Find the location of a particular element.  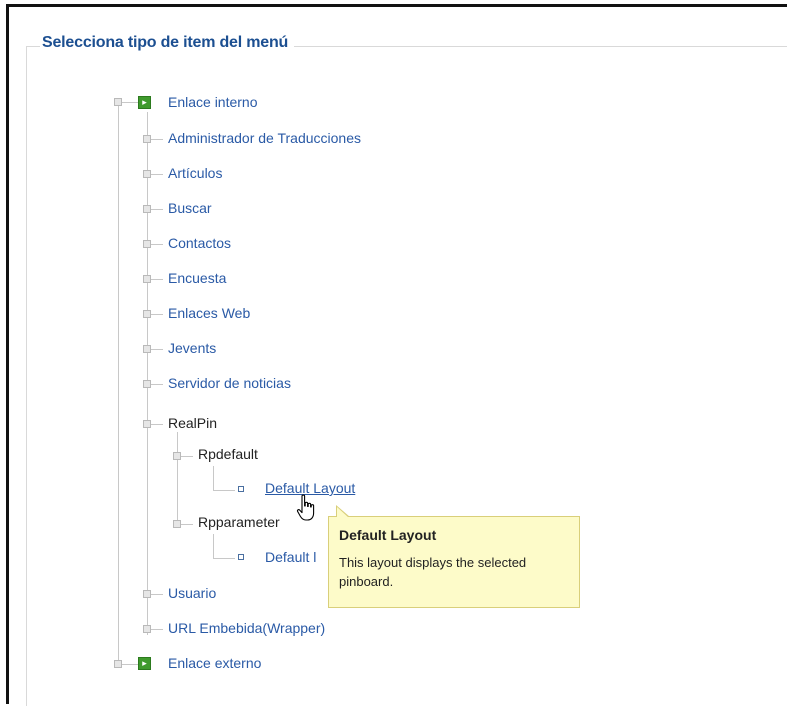

tree-node-item: Artículos is located at coordinates (195, 173).